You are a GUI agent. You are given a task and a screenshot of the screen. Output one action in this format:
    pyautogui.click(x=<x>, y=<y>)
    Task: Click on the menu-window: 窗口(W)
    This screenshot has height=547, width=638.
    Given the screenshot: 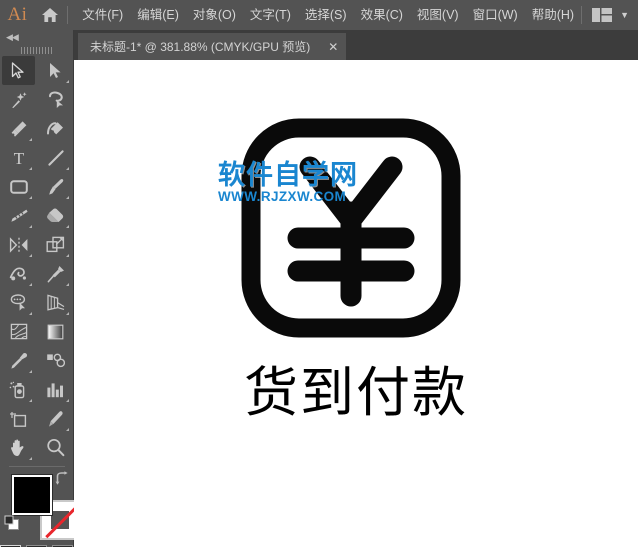 What is the action you would take?
    pyautogui.click(x=495, y=15)
    